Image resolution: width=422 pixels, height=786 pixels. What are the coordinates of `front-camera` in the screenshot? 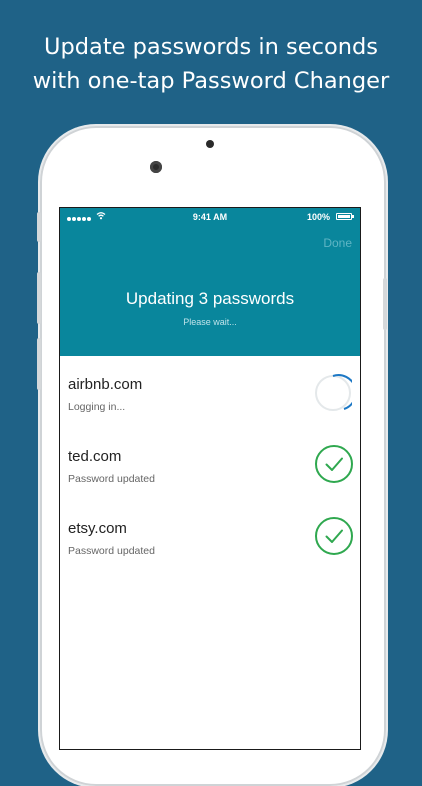 It's located at (156, 167).